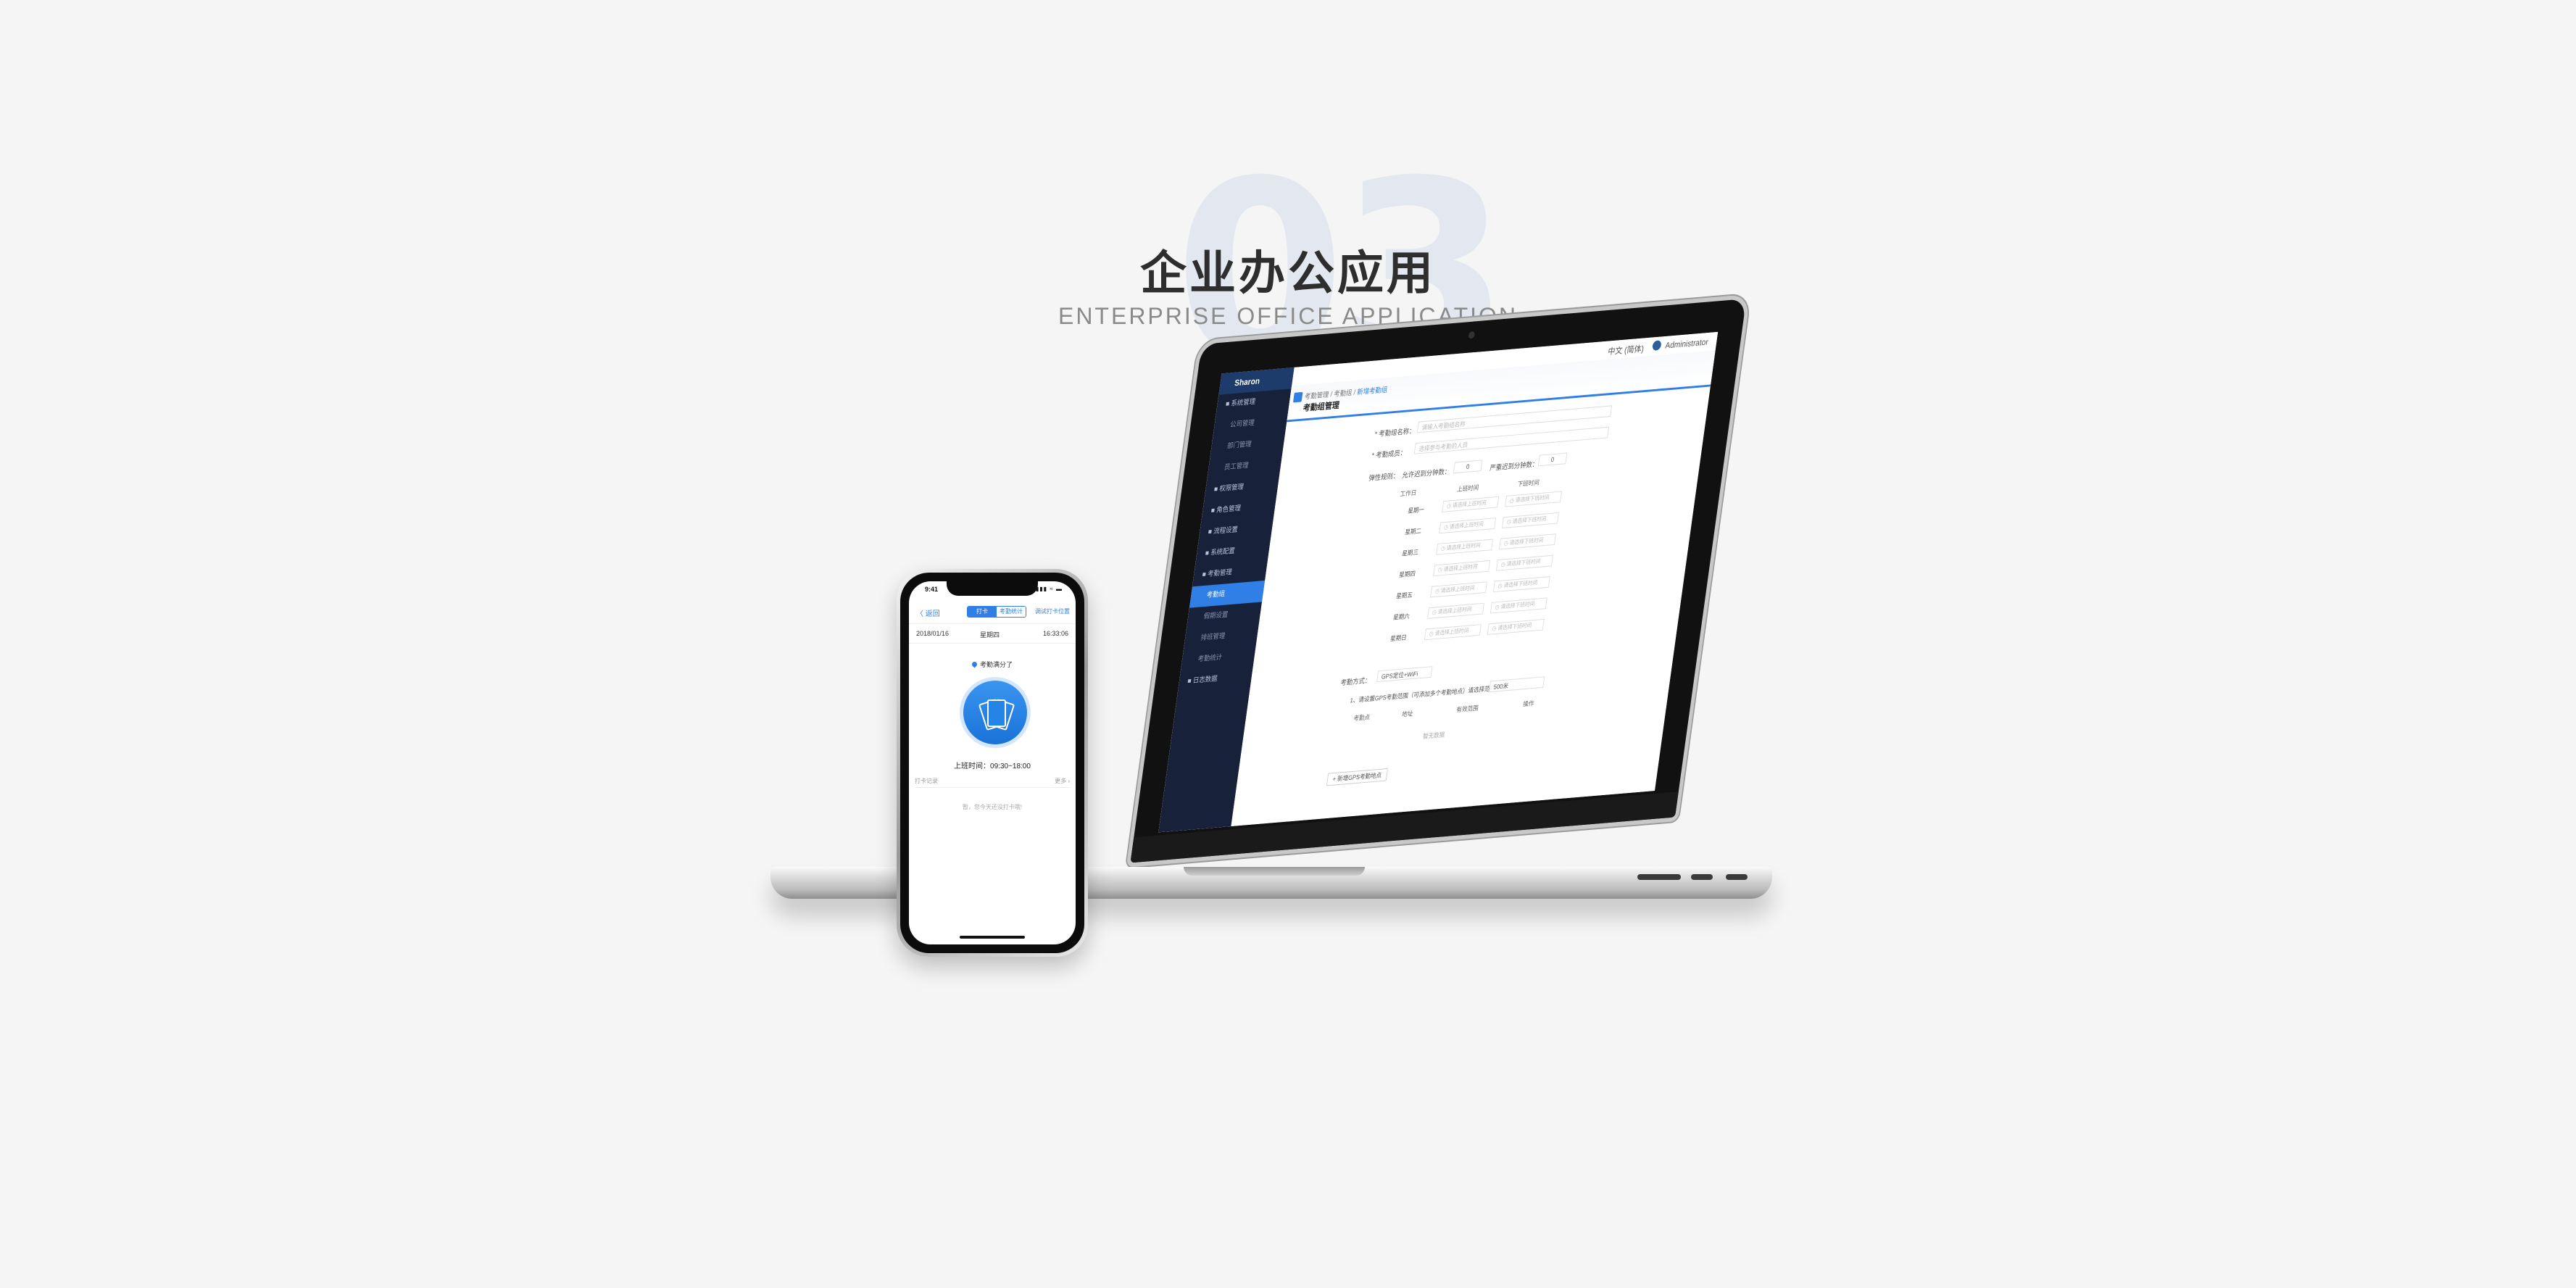 The image size is (2576, 1288). What do you see at coordinates (1372, 391) in the screenshot?
I see `breadcrumb-current: 新增考勤组` at bounding box center [1372, 391].